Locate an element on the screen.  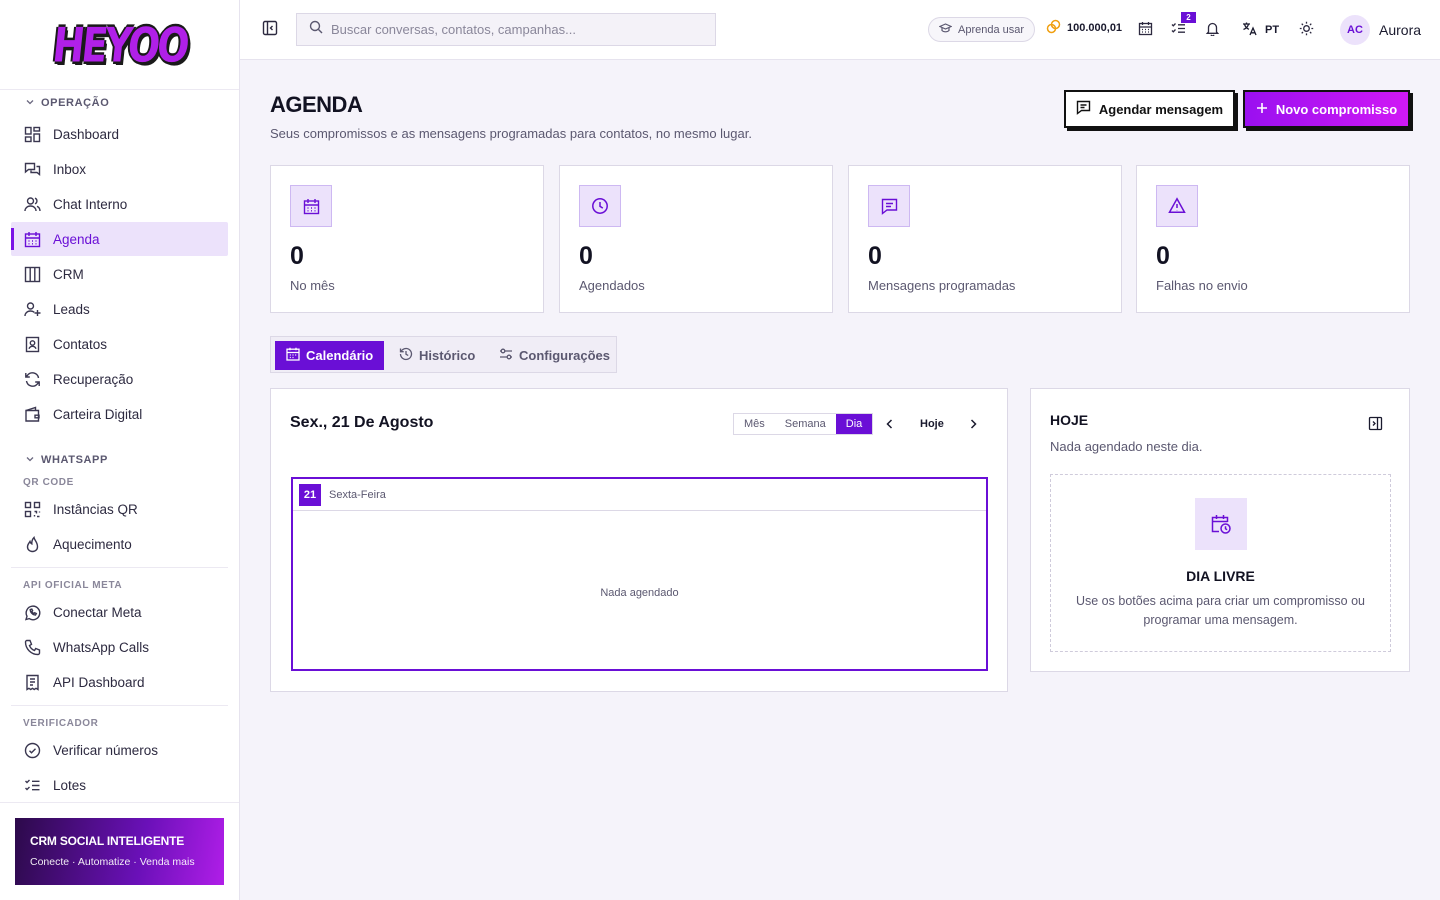
clock-icon is located at coordinates (600, 206).